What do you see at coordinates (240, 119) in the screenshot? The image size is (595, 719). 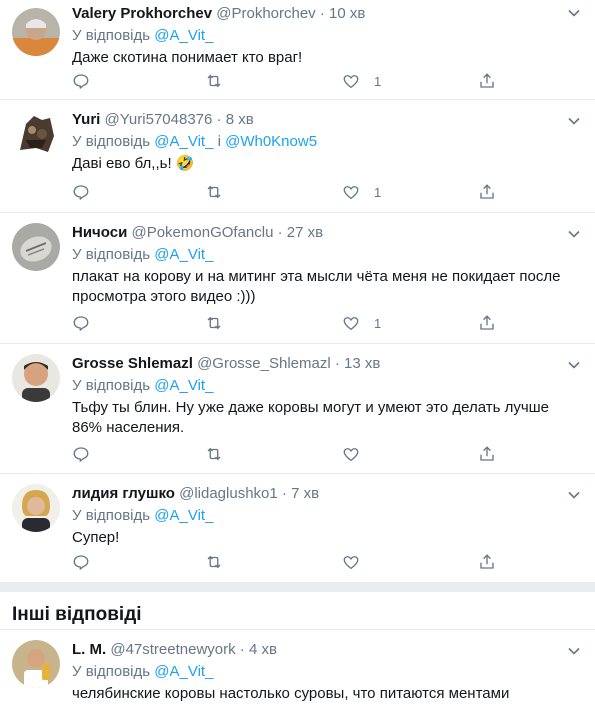 I see `timestamp: 8 хв` at bounding box center [240, 119].